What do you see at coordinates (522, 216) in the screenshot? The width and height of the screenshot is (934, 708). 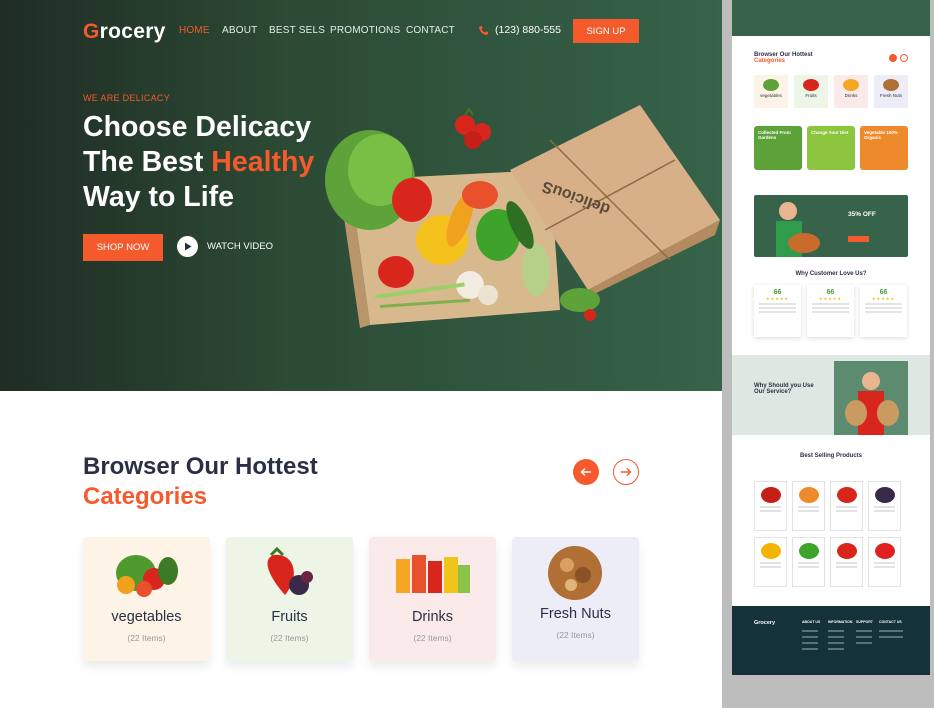 I see `grocery-box-illustration: deliciouS` at bounding box center [522, 216].